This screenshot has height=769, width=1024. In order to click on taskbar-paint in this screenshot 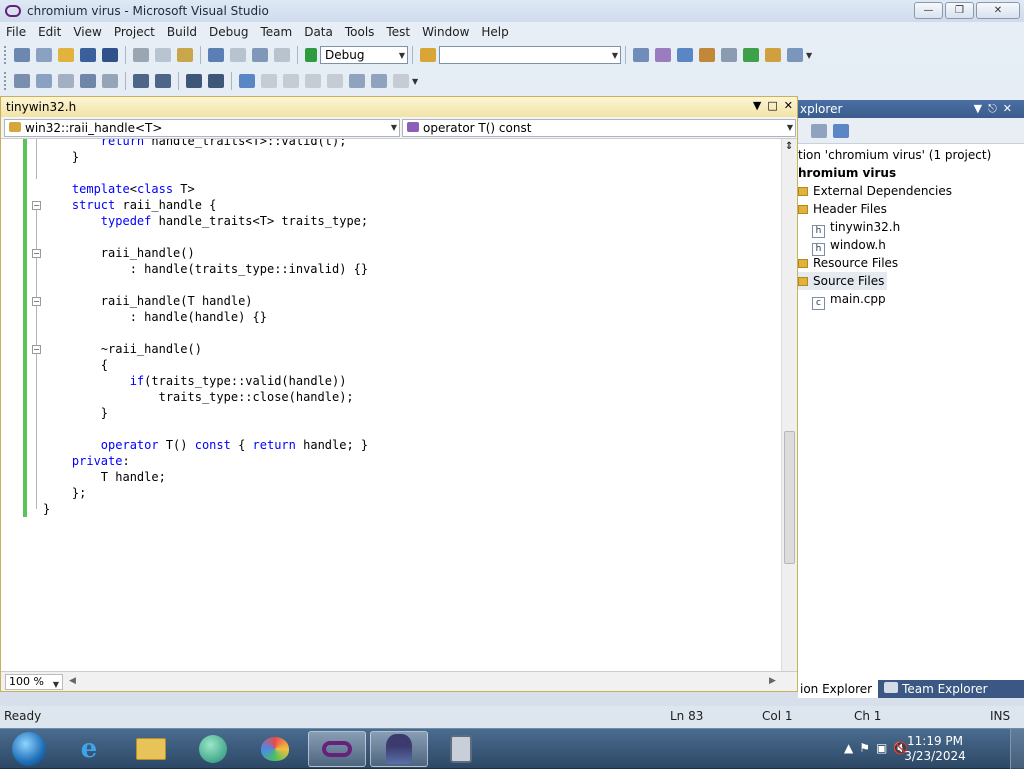, I will do `click(275, 749)`.